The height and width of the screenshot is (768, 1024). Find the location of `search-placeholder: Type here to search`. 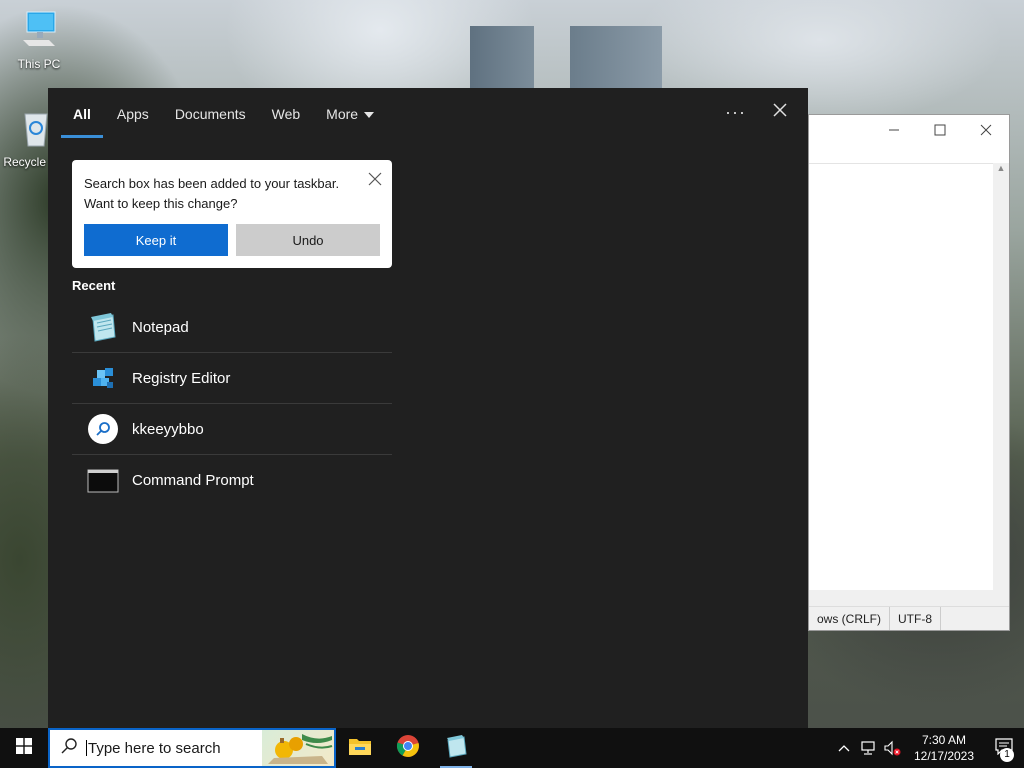

search-placeholder: Type here to search is located at coordinates (154, 748).